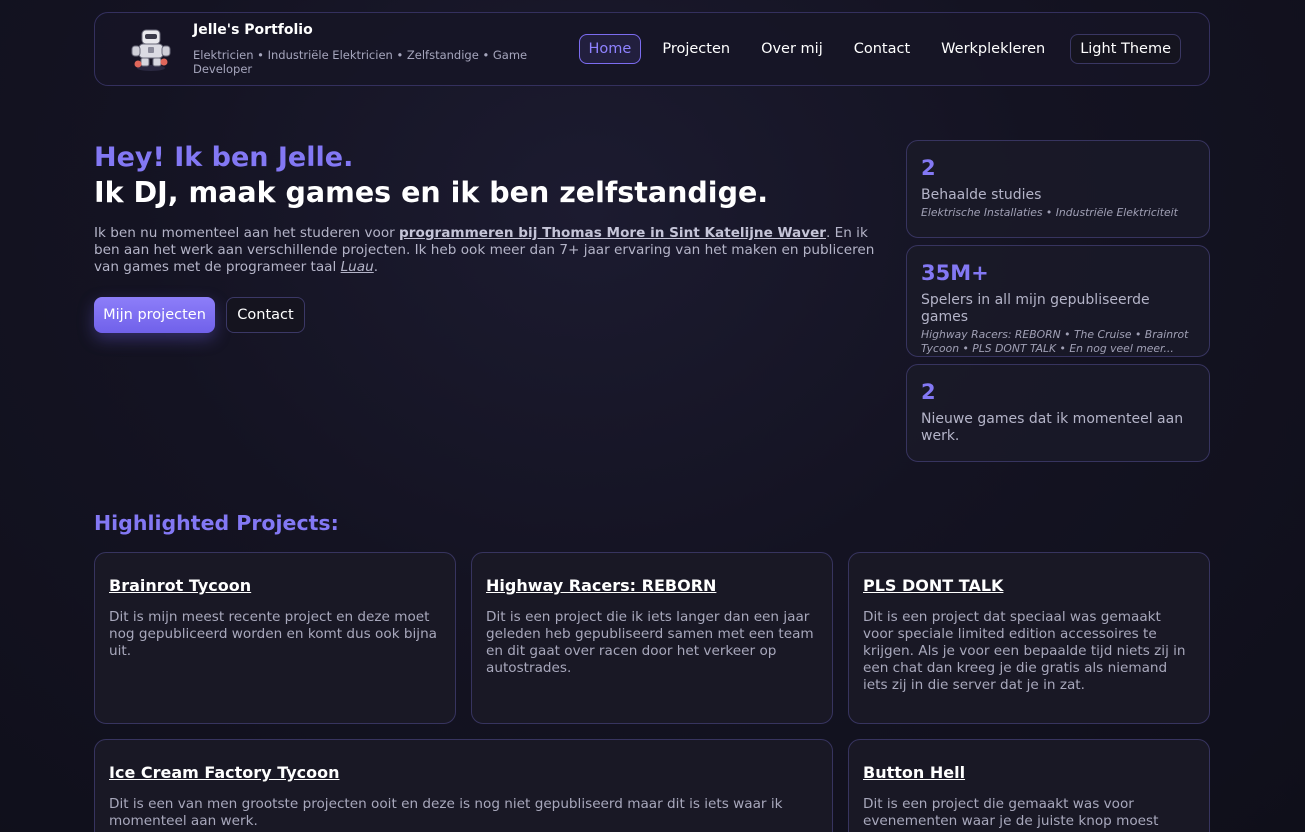 This screenshot has height=832, width=1305. Describe the element at coordinates (224, 157) in the screenshot. I see `hero-greeting: Hey! Ik ben Jelle.` at that location.